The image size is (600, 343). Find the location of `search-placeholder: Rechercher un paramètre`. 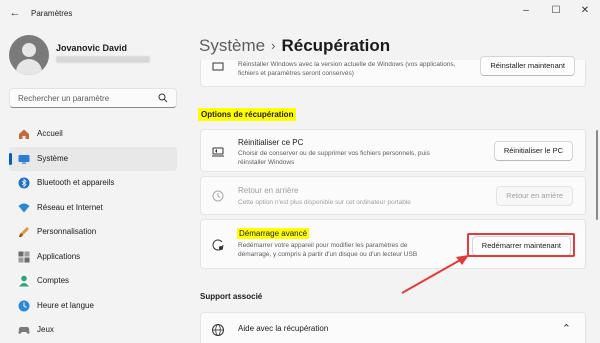

search-placeholder: Rechercher un paramètre is located at coordinates (64, 98).